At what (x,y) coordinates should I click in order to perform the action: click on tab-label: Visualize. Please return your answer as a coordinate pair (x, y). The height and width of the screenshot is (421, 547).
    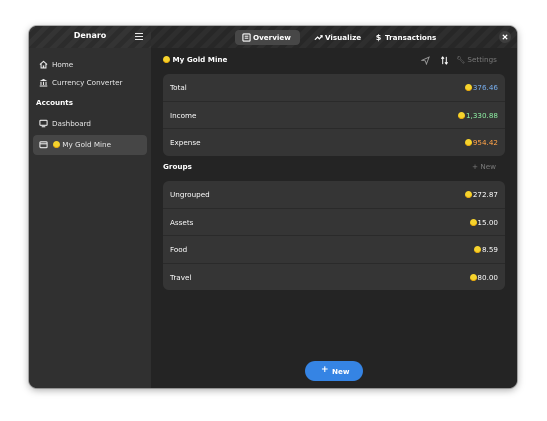
    Looking at the image, I should click on (343, 37).